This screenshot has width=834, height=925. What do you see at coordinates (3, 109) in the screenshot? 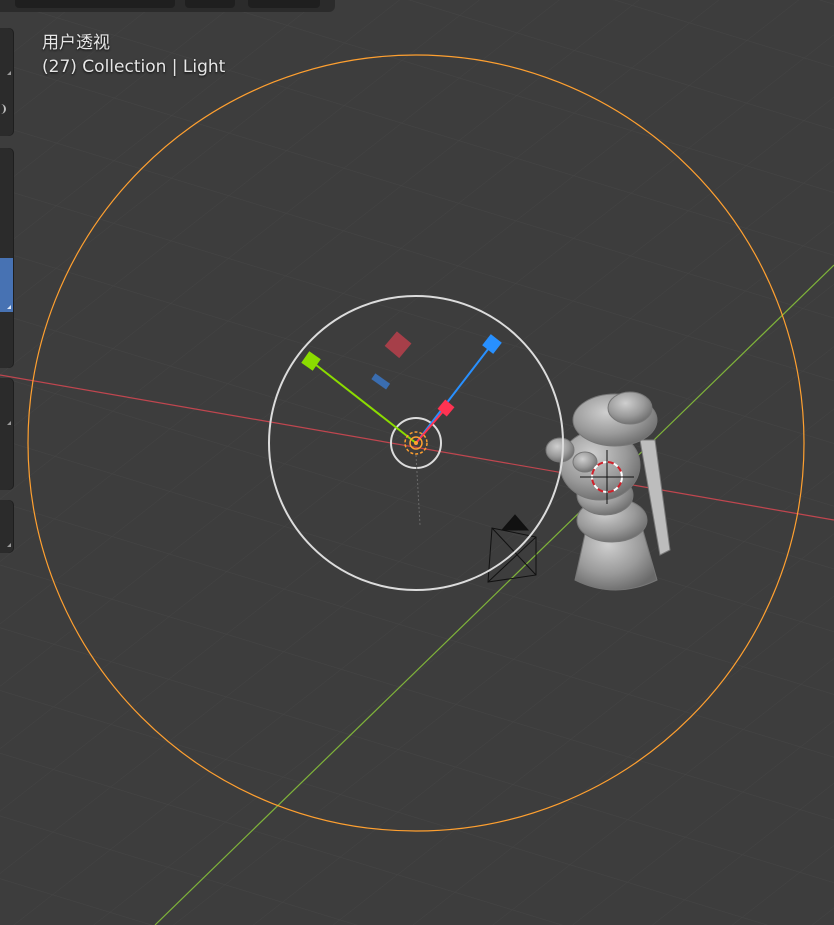
I see `cursor-tool-icon` at bounding box center [3, 109].